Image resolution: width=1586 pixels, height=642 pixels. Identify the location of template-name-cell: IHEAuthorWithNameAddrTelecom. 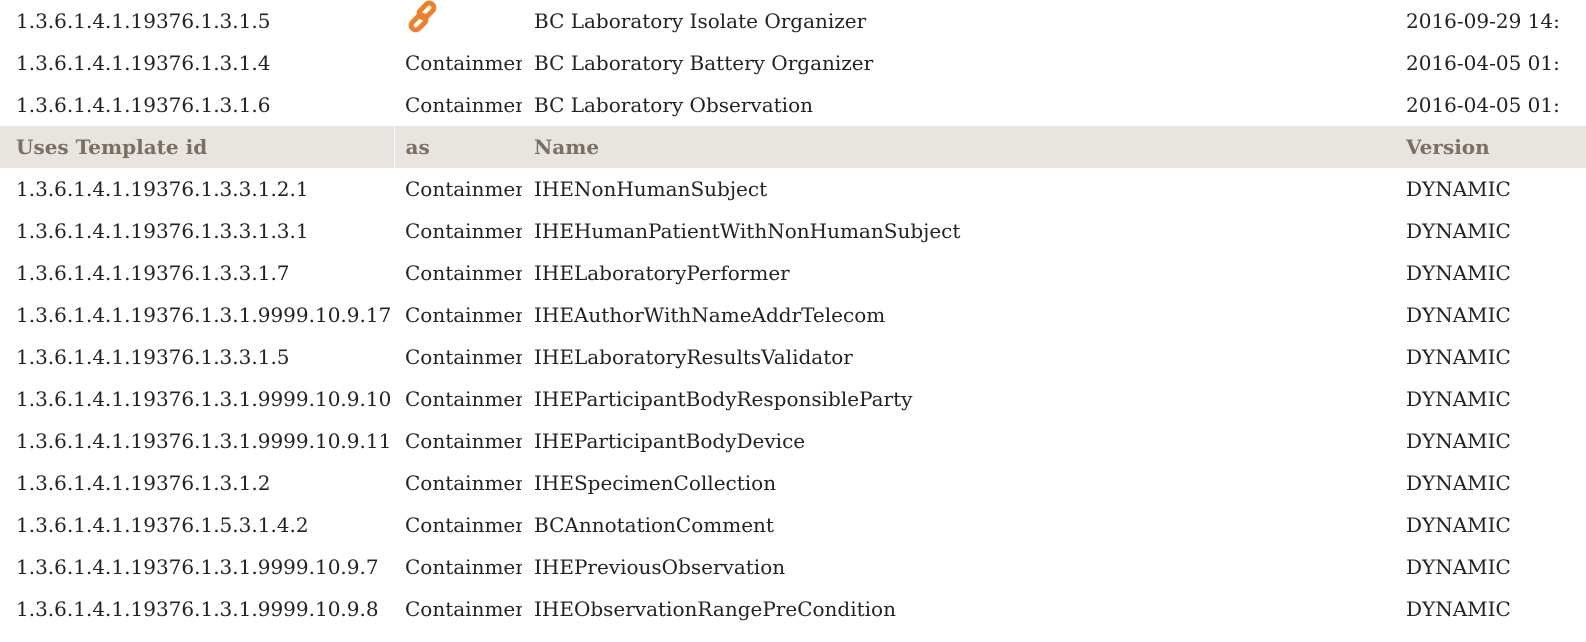
(710, 315).